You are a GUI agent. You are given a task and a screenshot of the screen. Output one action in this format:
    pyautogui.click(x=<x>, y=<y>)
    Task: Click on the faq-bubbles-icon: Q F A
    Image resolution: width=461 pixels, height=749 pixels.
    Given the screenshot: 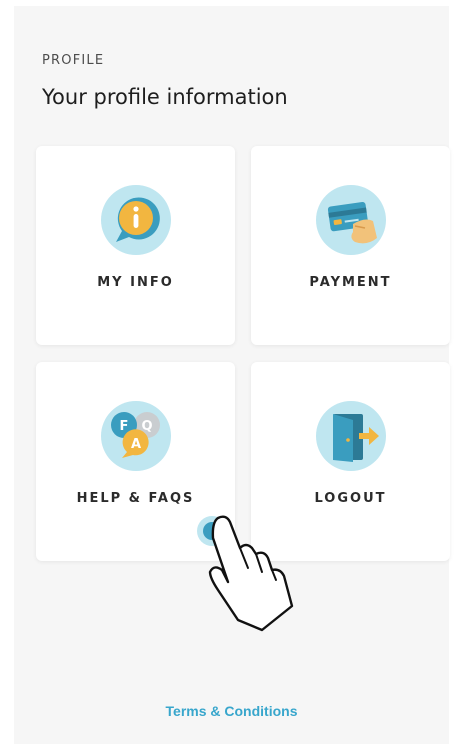 What is the action you would take?
    pyautogui.click(x=136, y=436)
    